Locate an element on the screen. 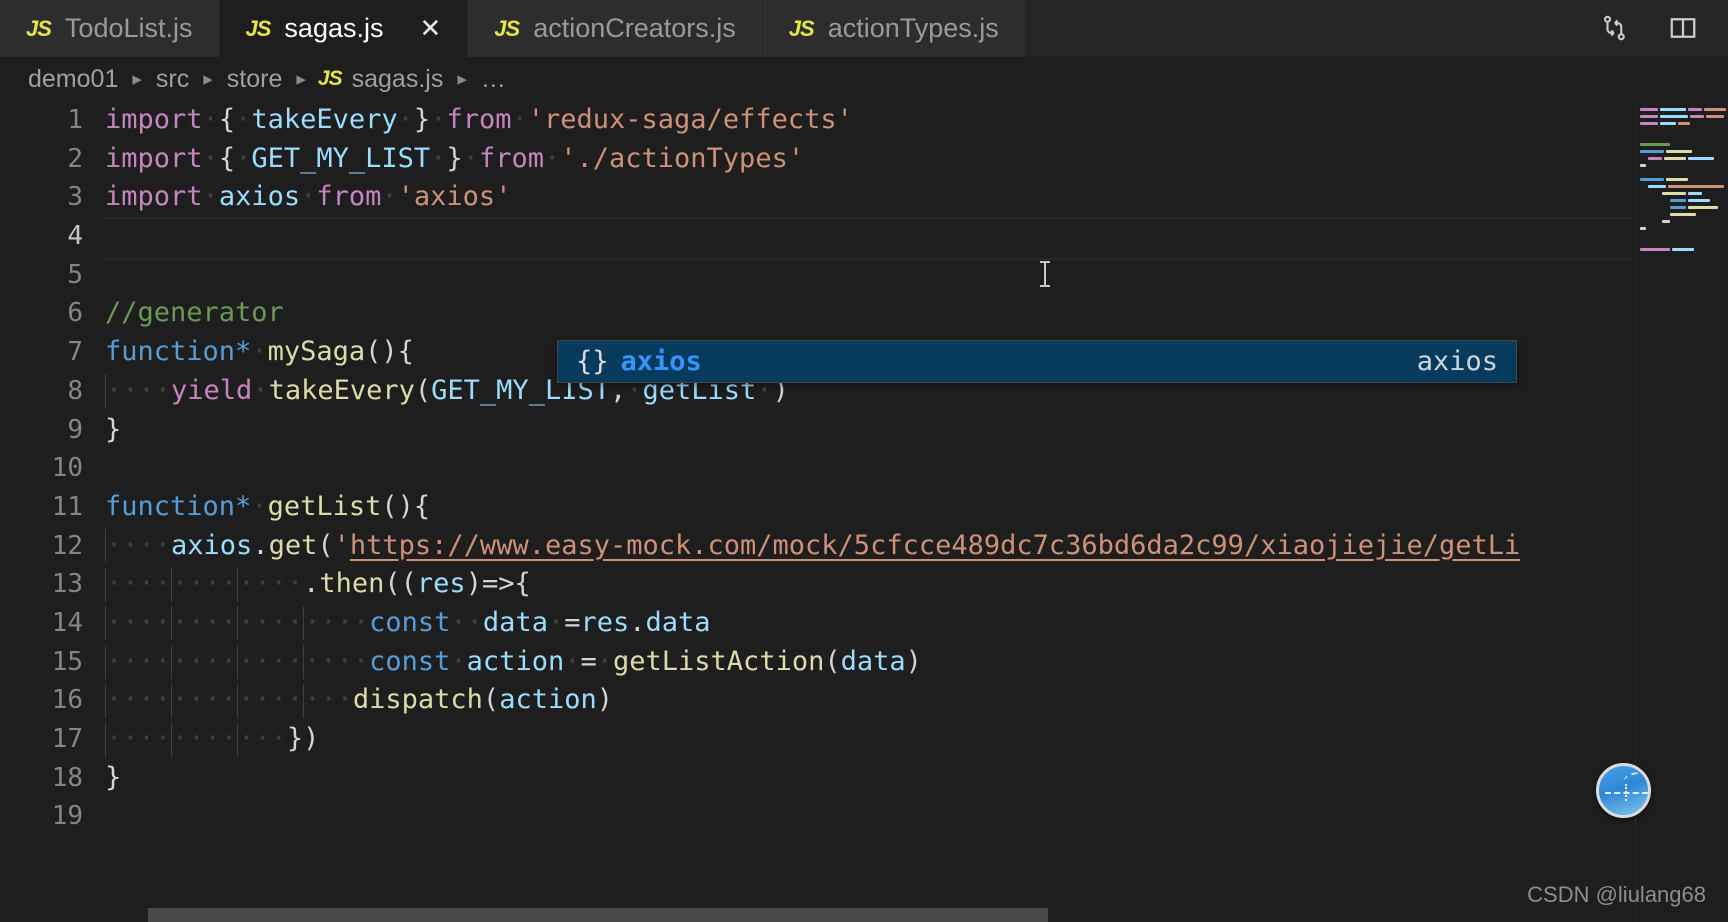 The image size is (1728, 922). token-object: axios is located at coordinates (212, 545).